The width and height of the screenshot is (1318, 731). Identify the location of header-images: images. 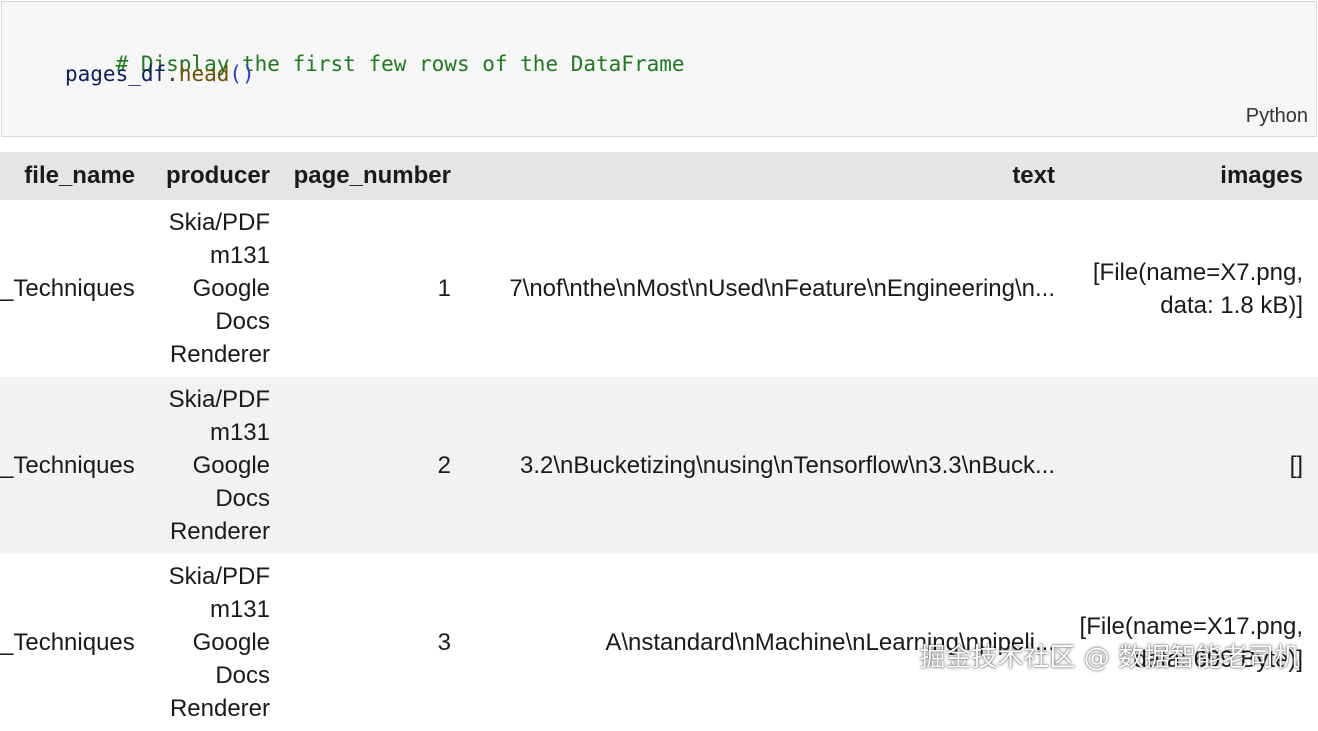
(1194, 176).